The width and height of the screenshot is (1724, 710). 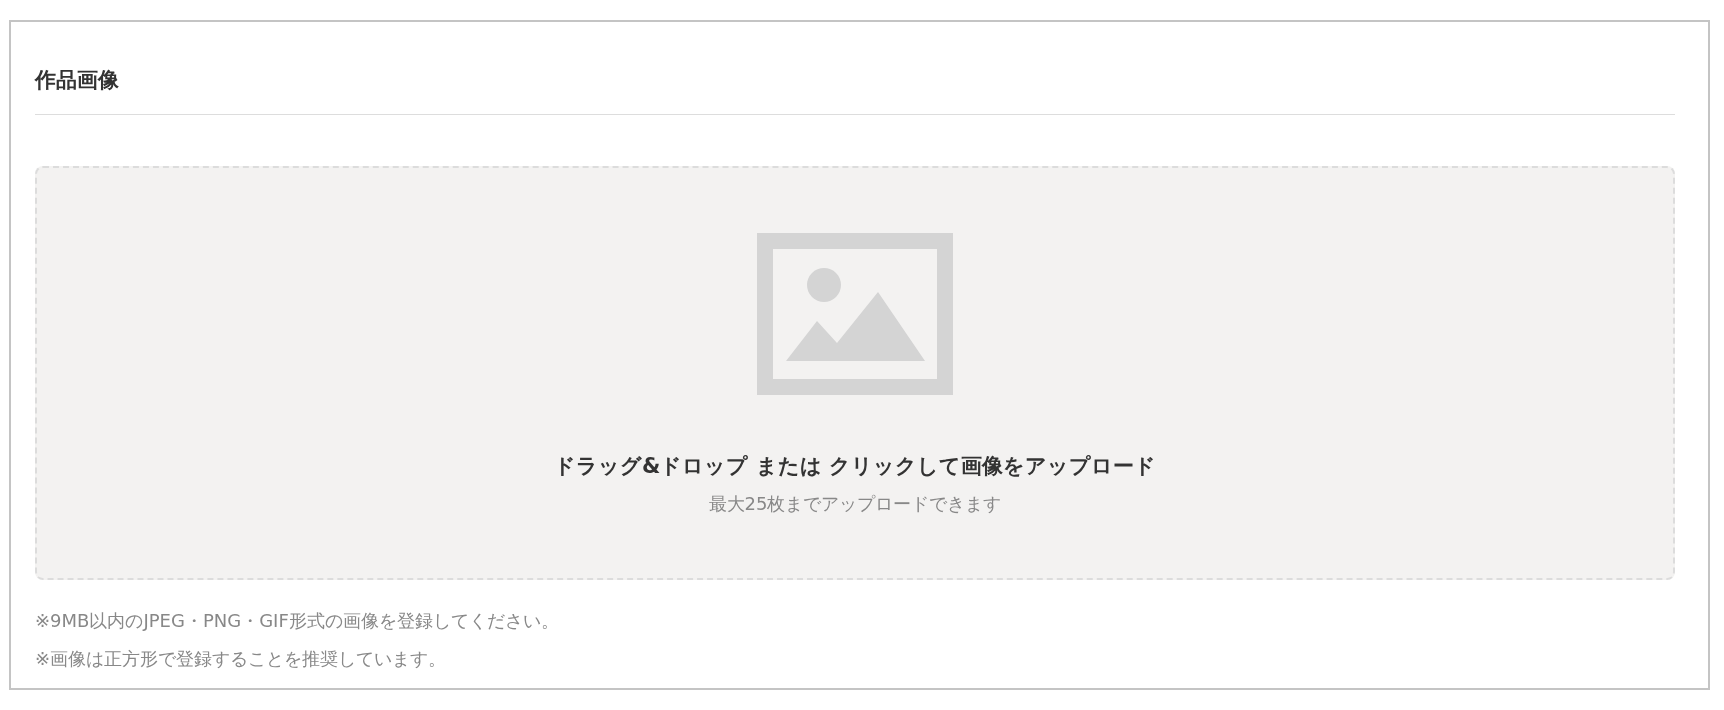 I want to click on note-text: ※画像は正方形で登録することを推奨しています。, so click(x=241, y=659).